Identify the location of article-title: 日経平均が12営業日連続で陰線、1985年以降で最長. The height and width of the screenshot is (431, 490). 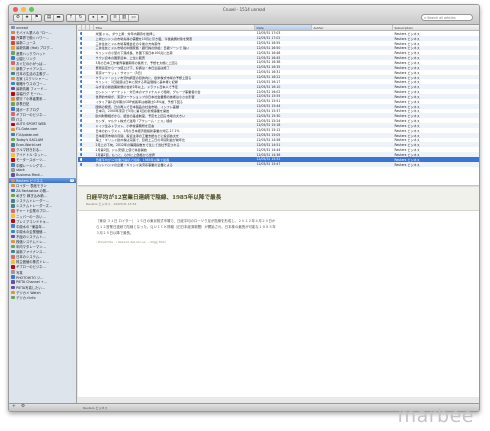
(153, 197).